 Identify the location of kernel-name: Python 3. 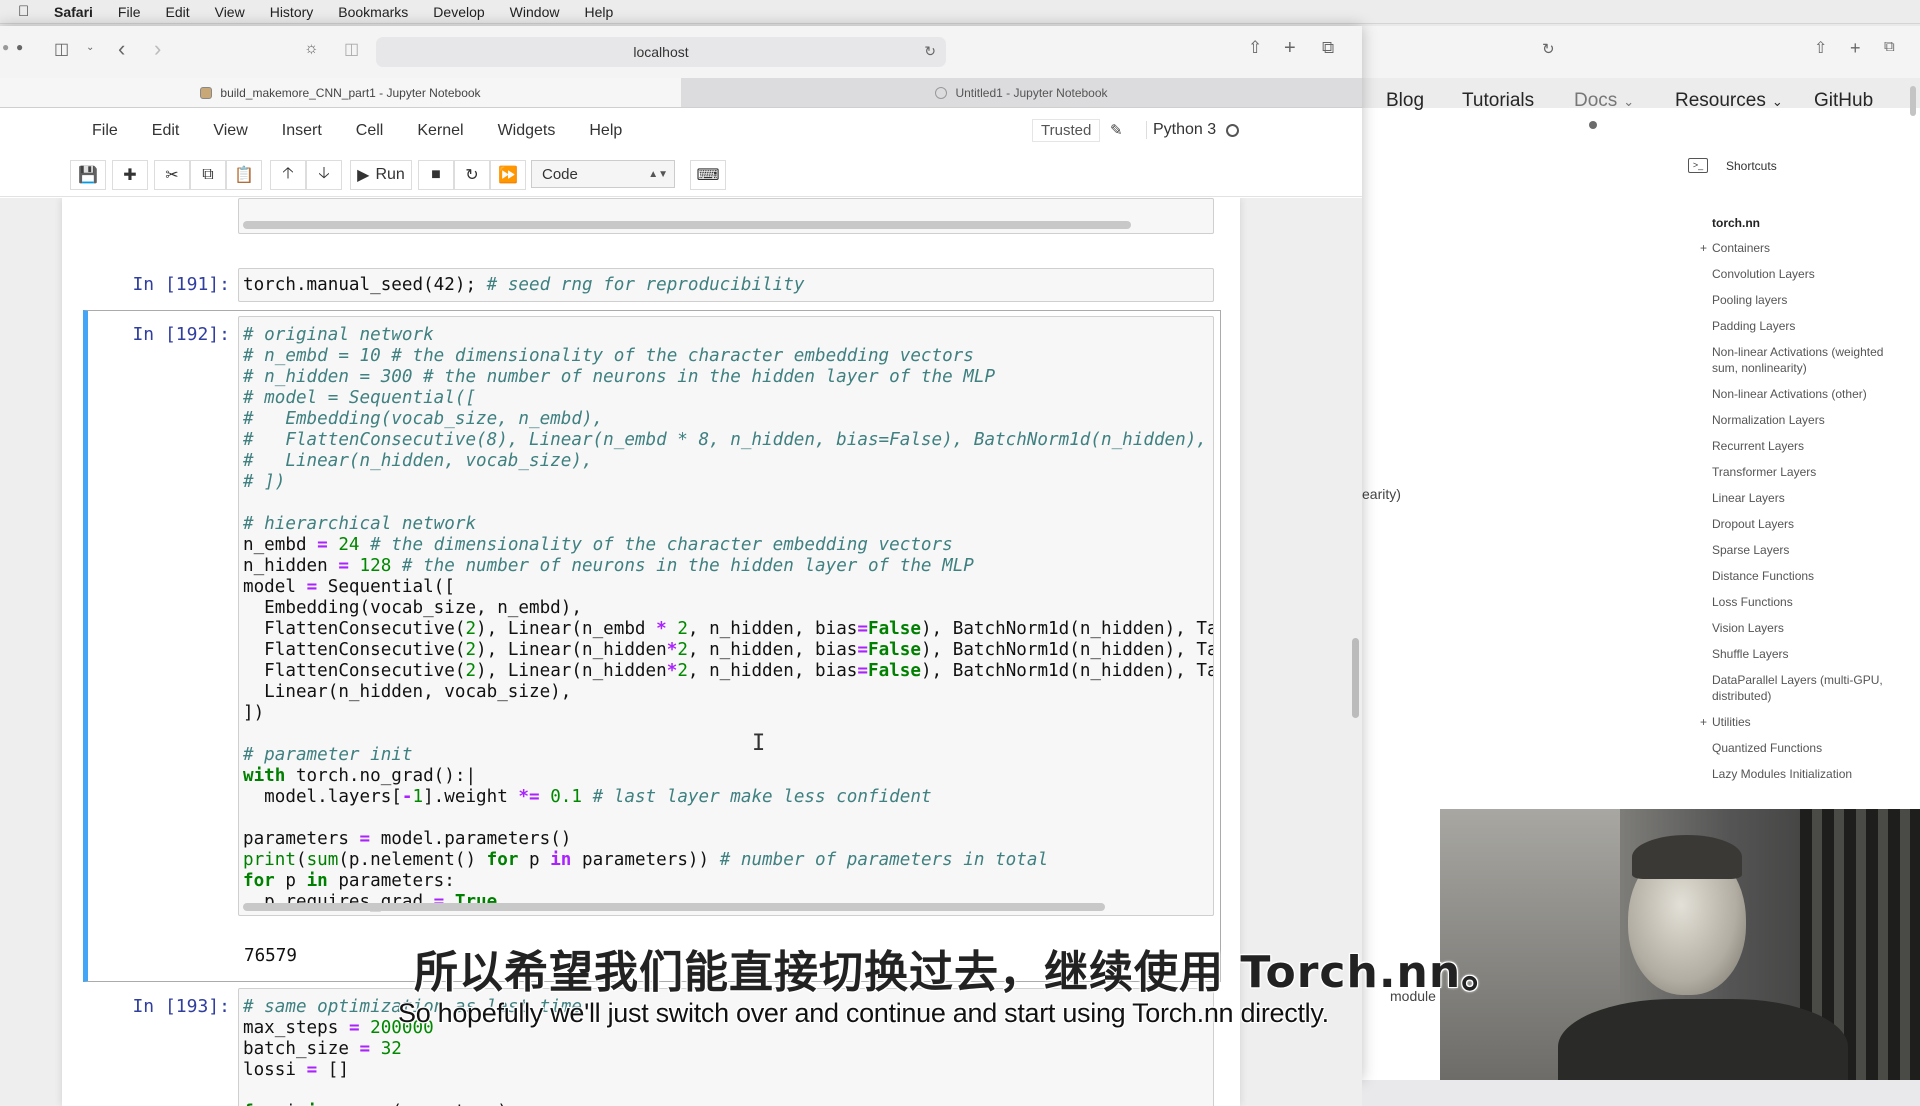
(1181, 130).